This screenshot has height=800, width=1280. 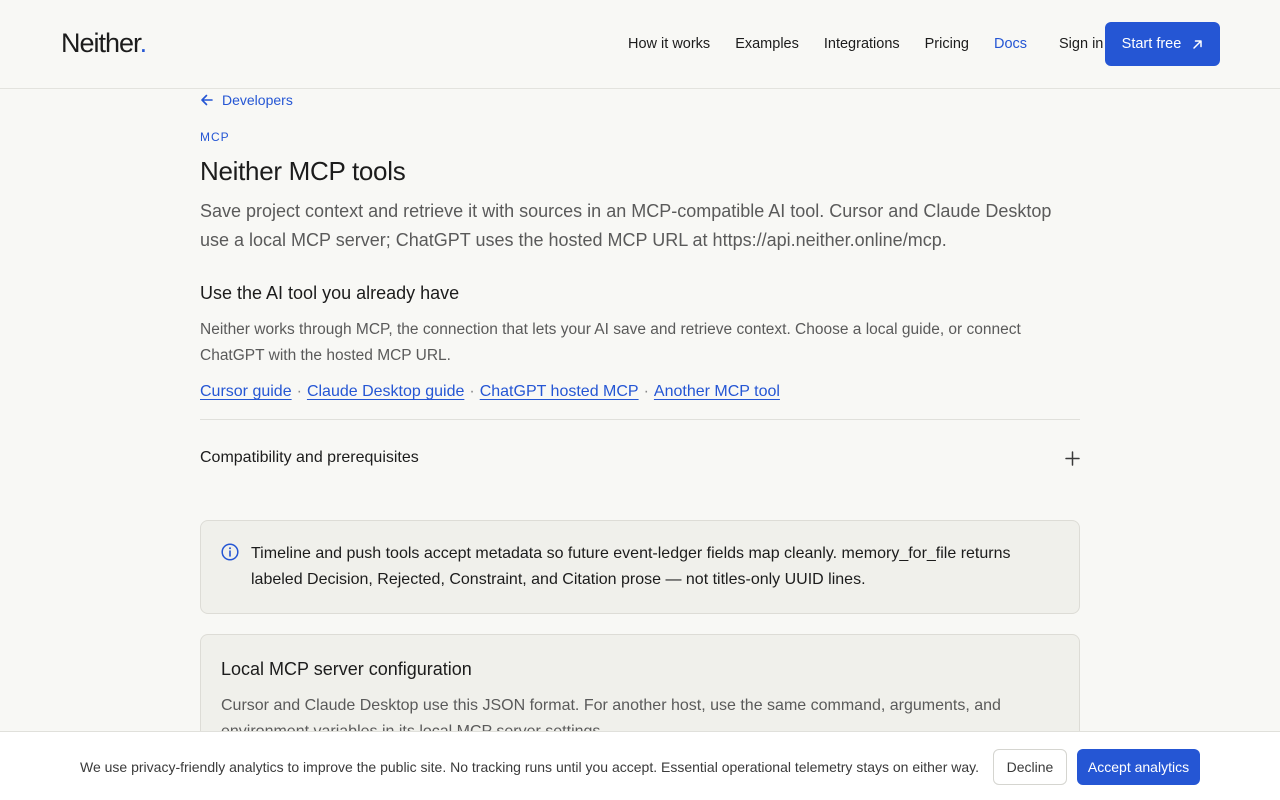 I want to click on back-link-label: Developers, so click(x=257, y=100).